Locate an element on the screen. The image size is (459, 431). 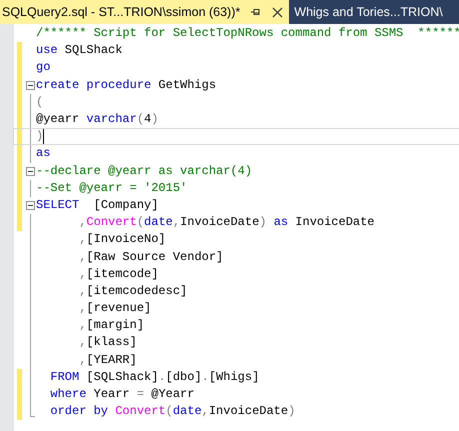
code-line: --Set @yearr = '2015' is located at coordinates (112, 188).